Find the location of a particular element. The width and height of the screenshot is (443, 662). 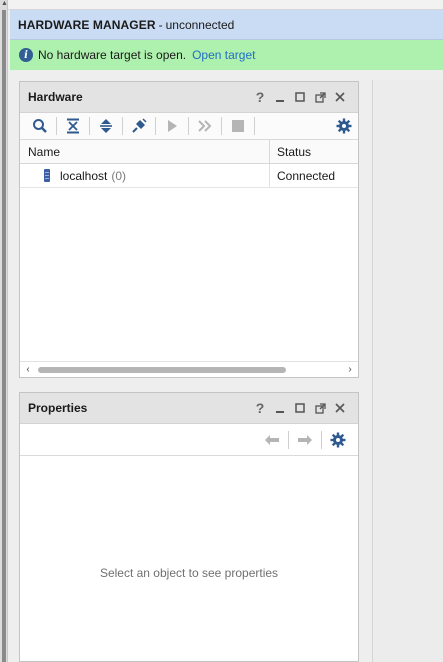

open-target-link: Open target is located at coordinates (223, 55).